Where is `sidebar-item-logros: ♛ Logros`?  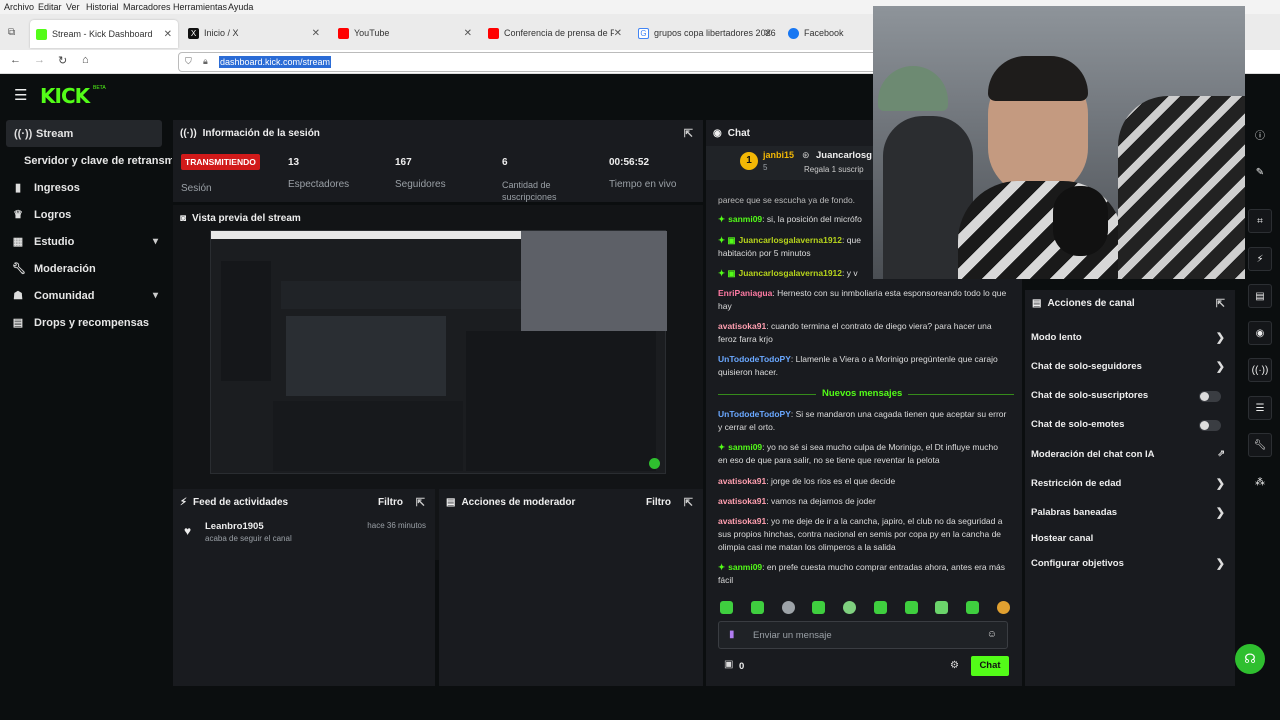
sidebar-item-logros: ♛ Logros is located at coordinates (86, 214).